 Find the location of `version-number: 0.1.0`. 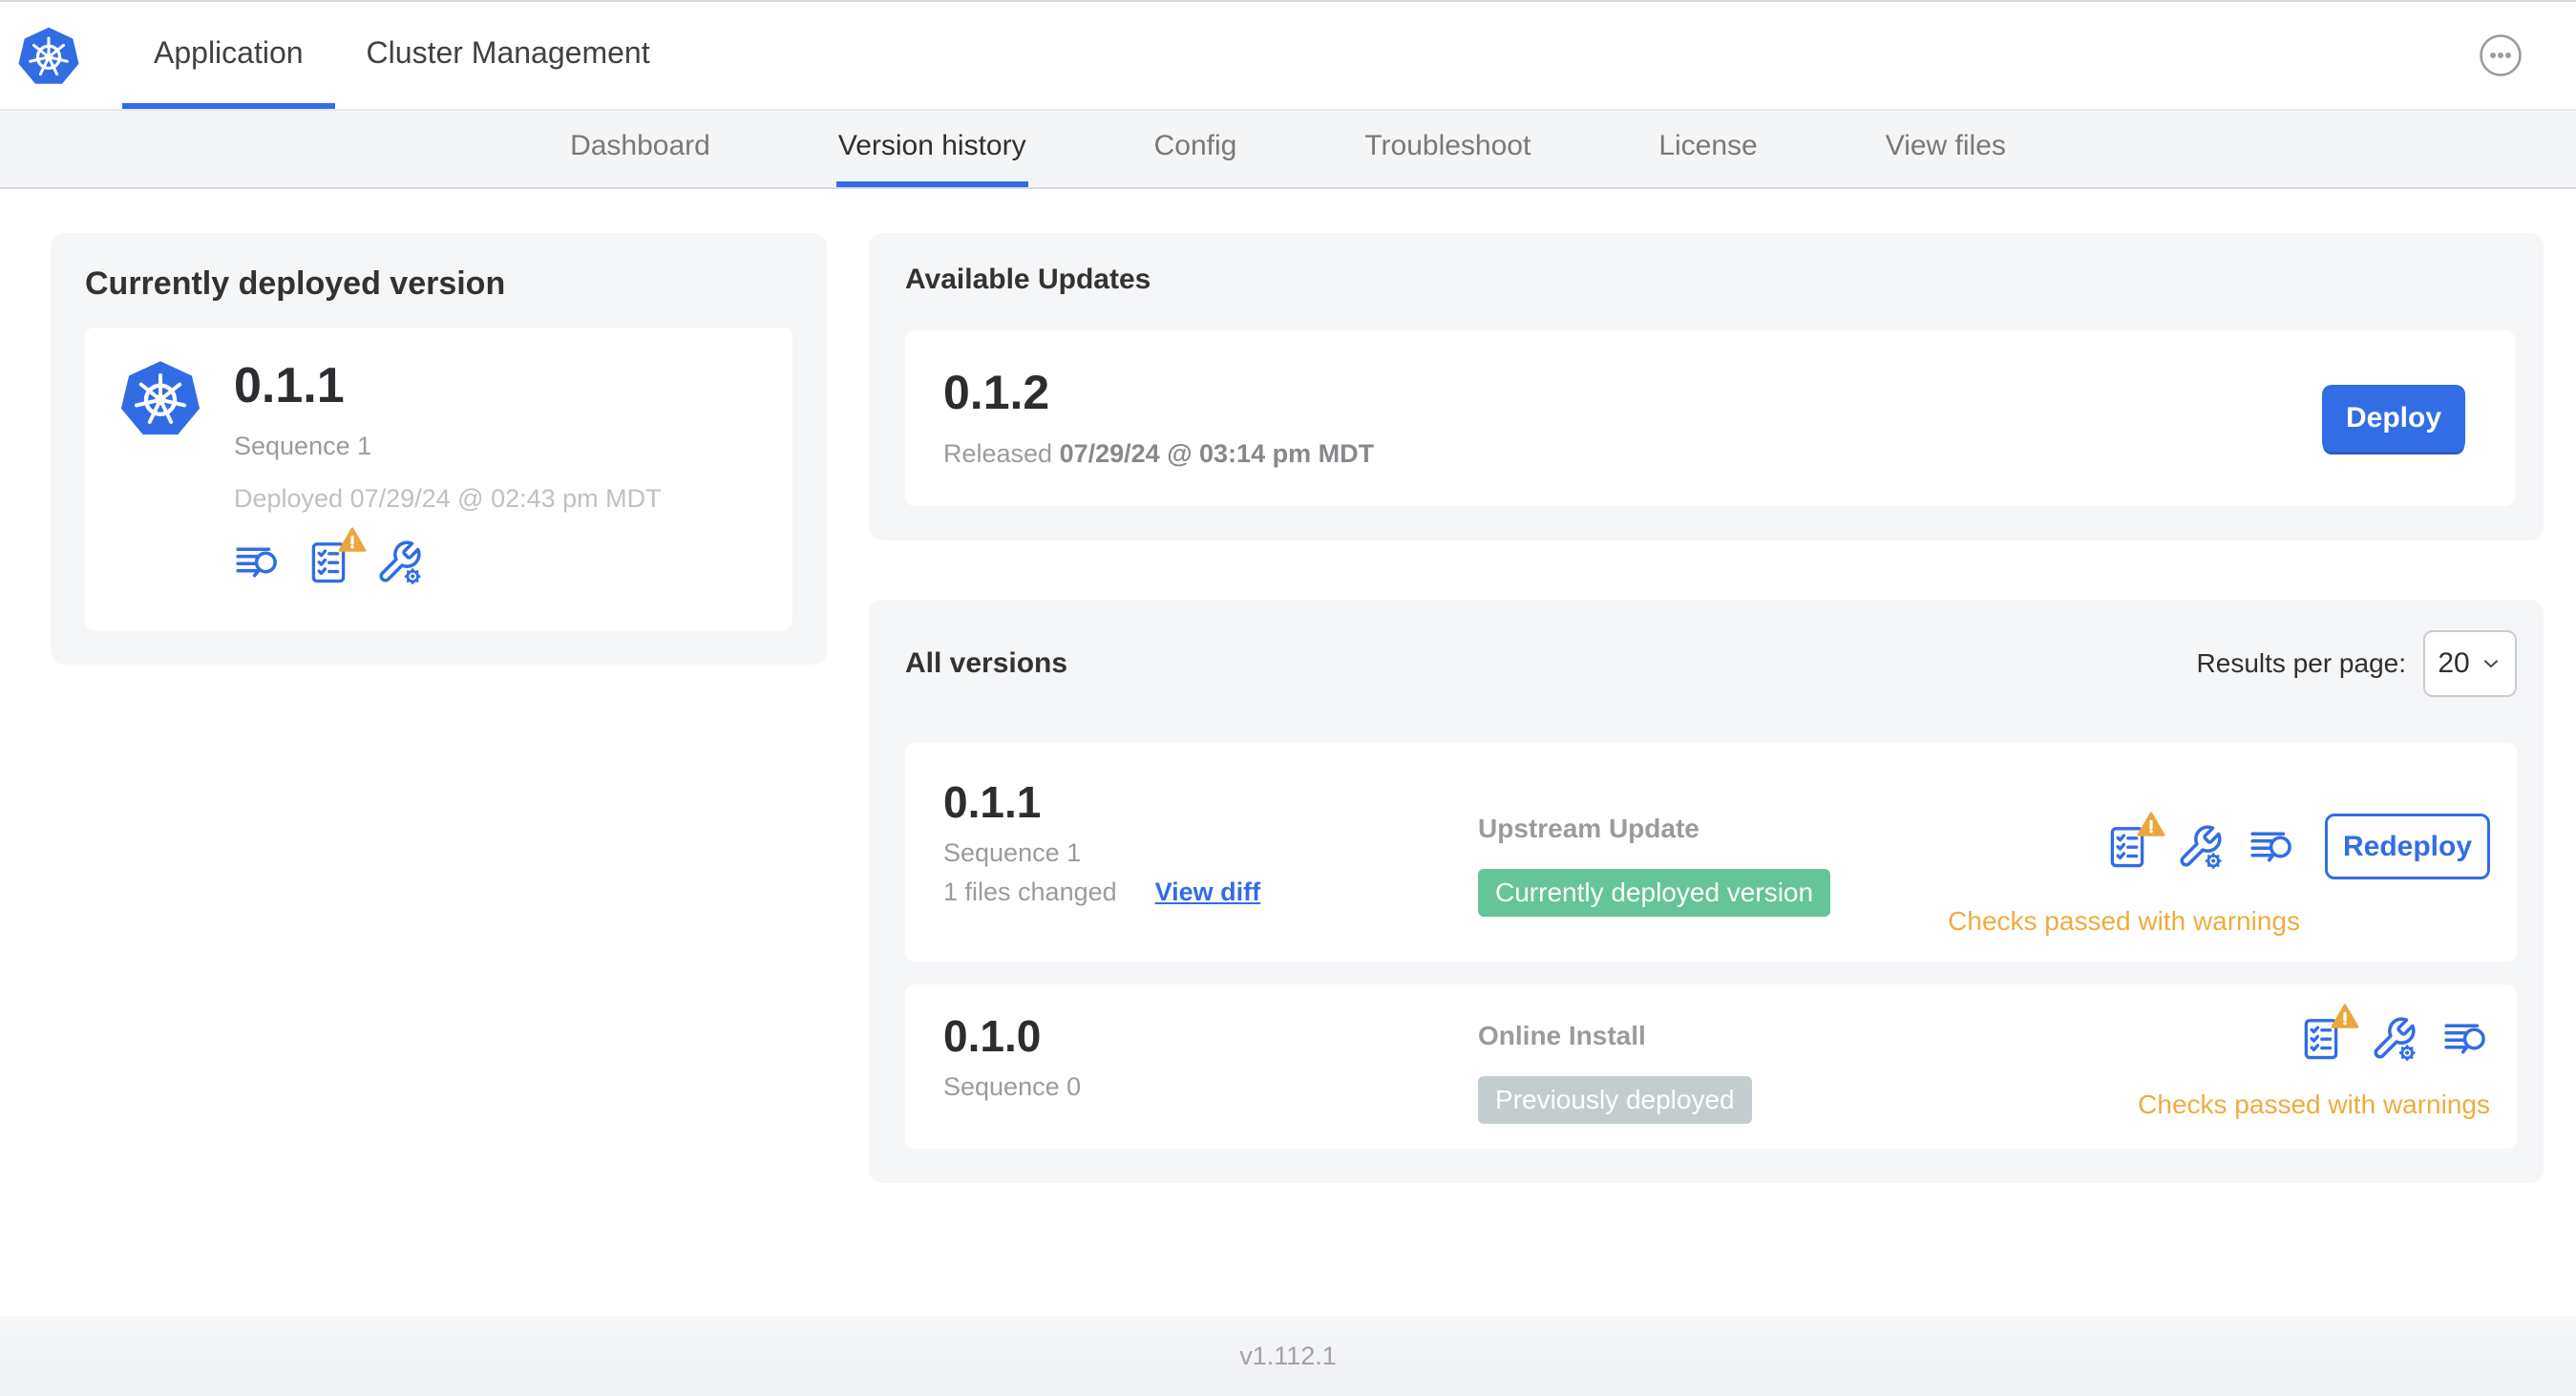

version-number: 0.1.0 is located at coordinates (992, 1036).